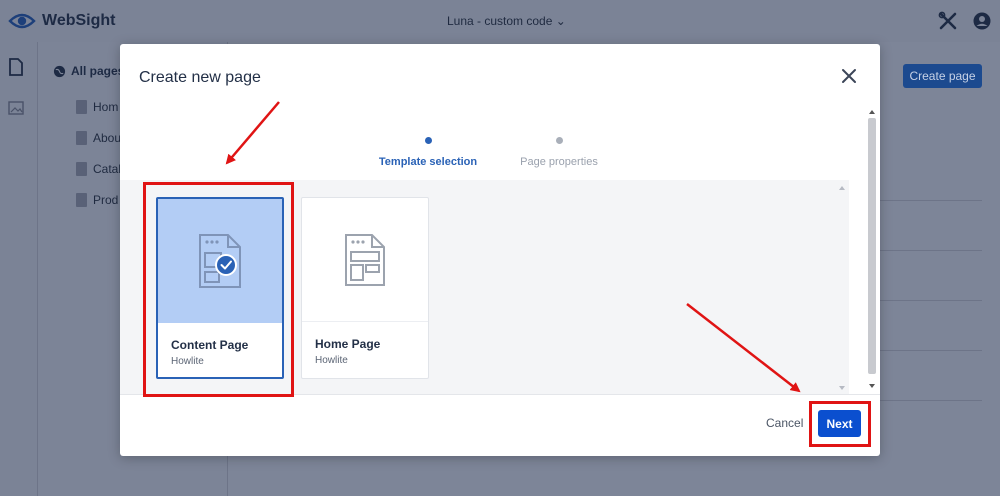 The height and width of the screenshot is (496, 1000). What do you see at coordinates (982, 21) in the screenshot?
I see `user-icon` at bounding box center [982, 21].